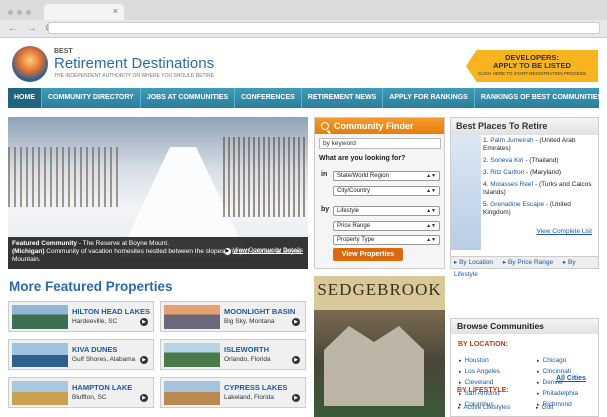 The image size is (607, 417). Describe the element at coordinates (532, 73) in the screenshot. I see `dev-banner-line3: CLICK HERE TO START REGISTRATION PROCESS` at that location.